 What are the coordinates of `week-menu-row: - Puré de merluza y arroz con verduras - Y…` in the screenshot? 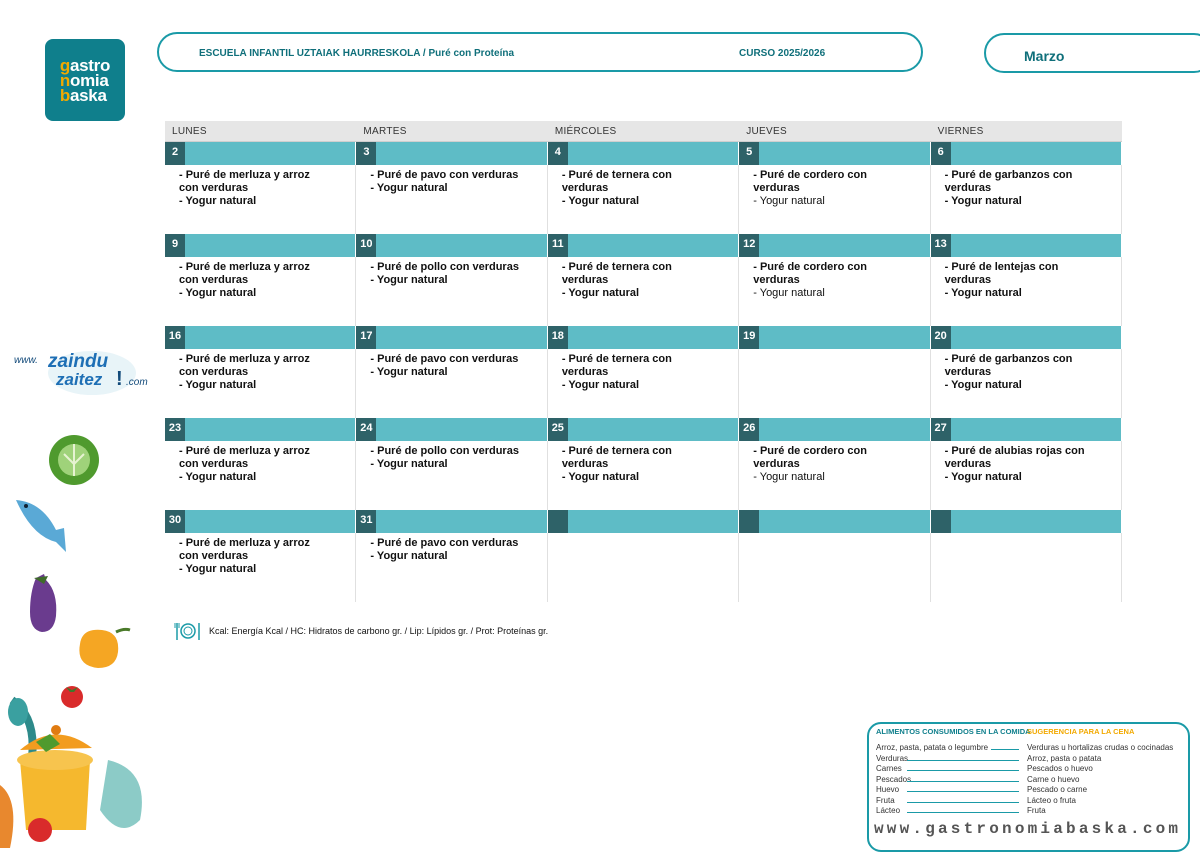 It's located at (644, 199).